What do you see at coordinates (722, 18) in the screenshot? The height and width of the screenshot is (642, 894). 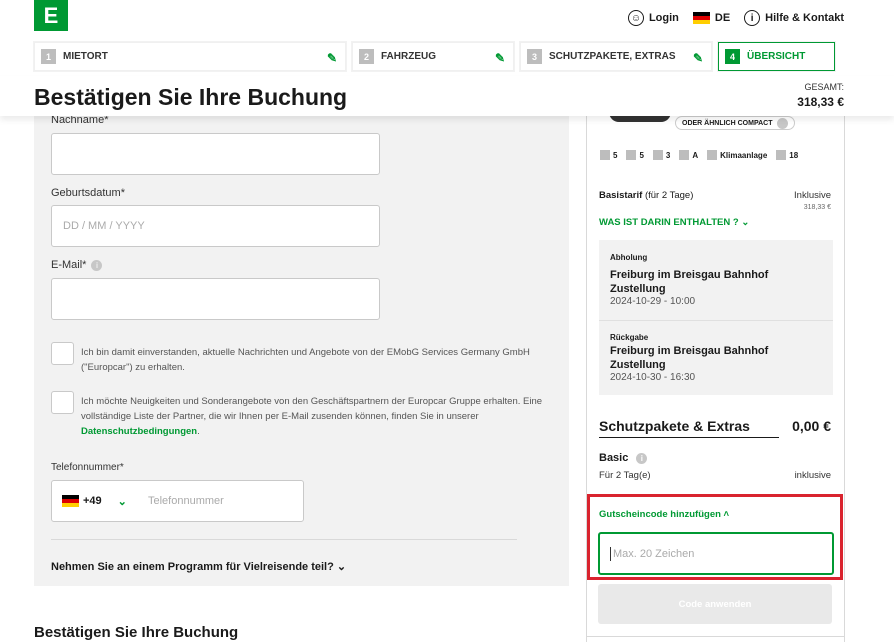 I see `language-label: DE` at bounding box center [722, 18].